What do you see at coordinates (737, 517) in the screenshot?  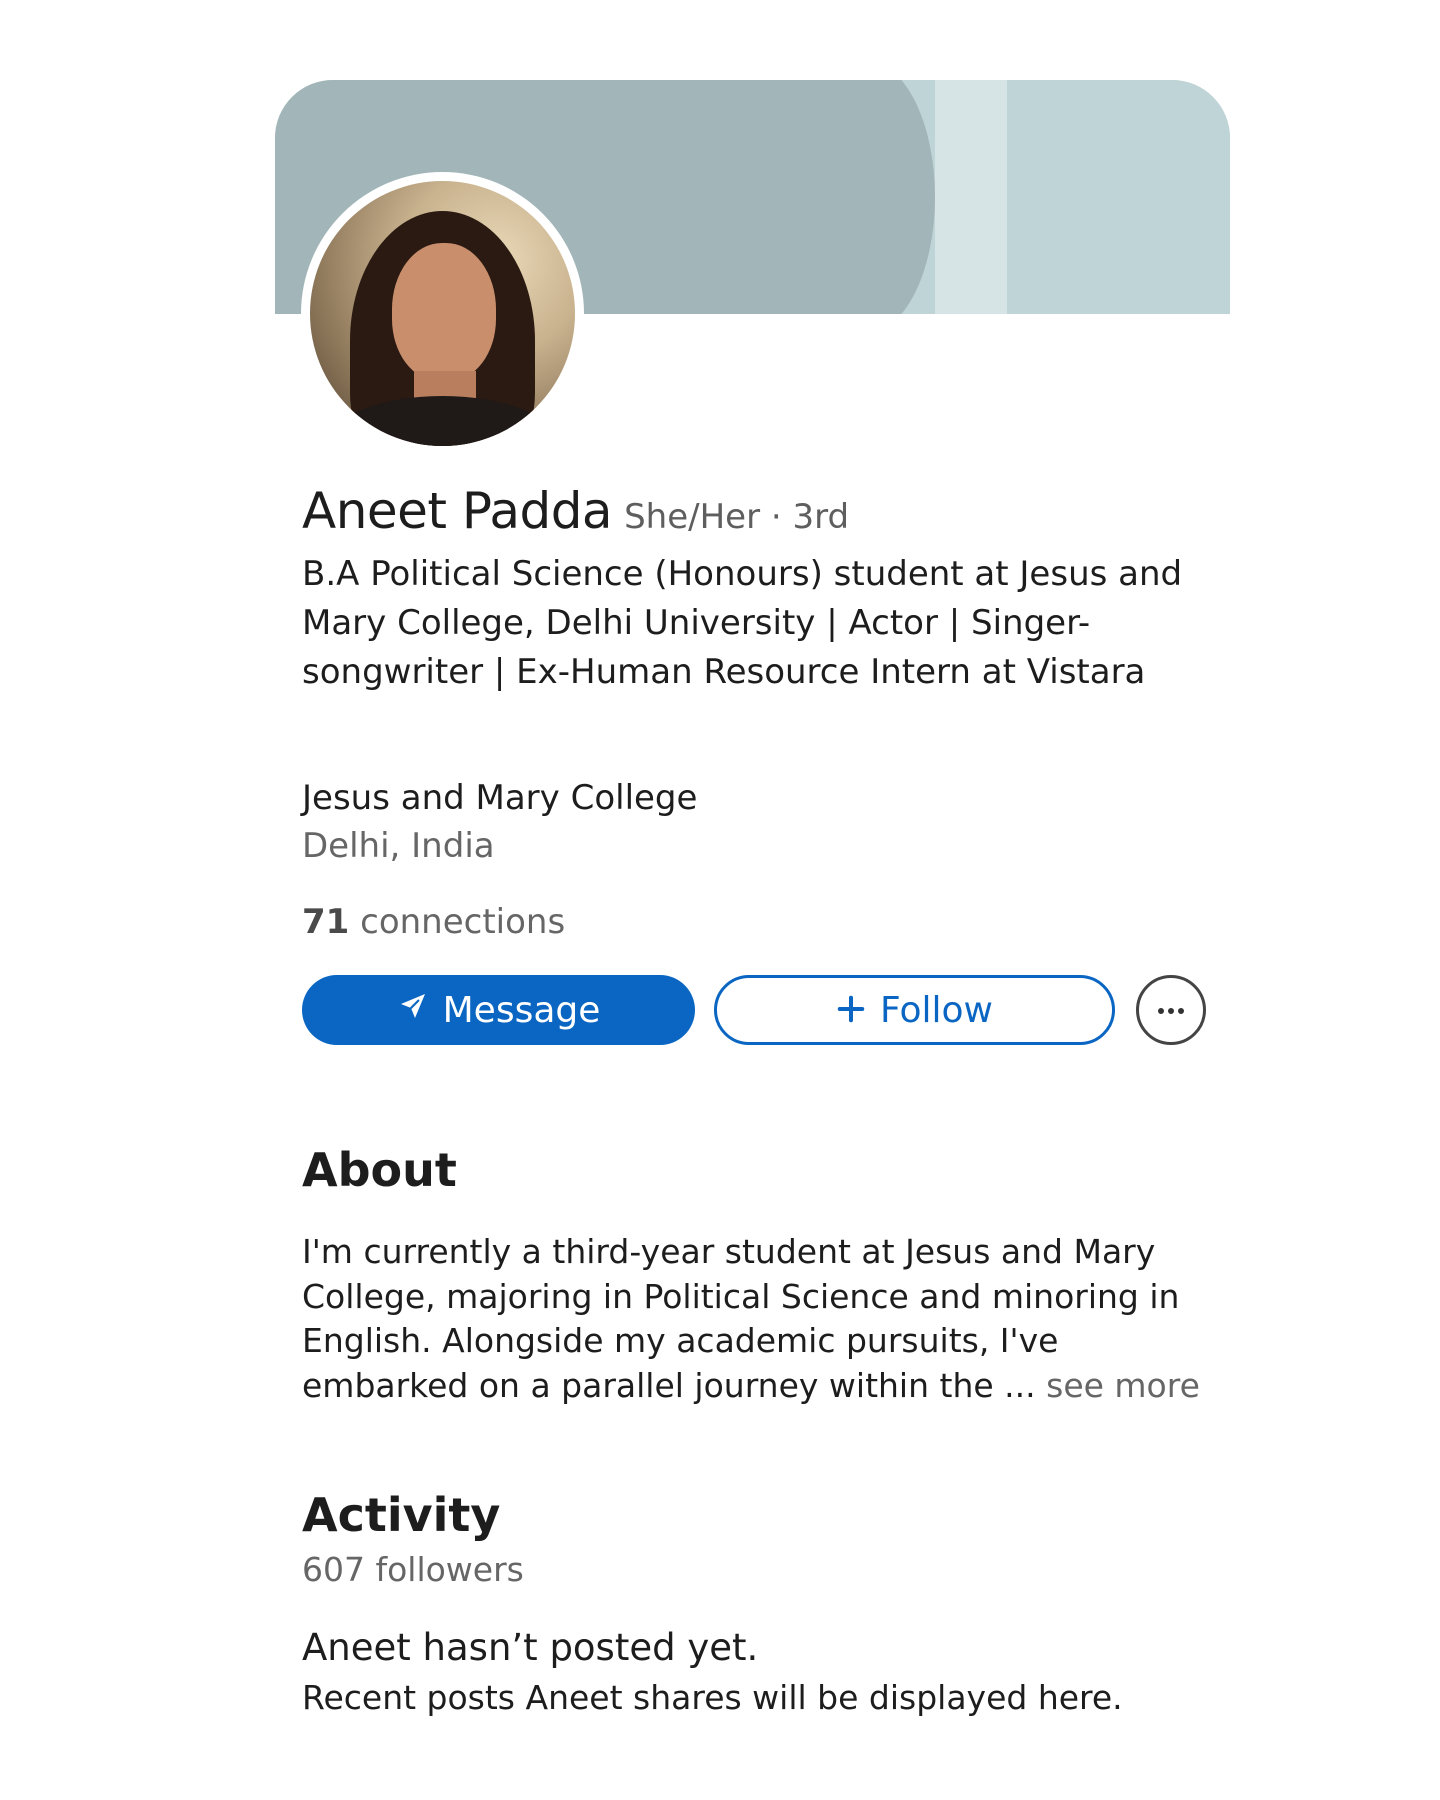 I see `pronoun-degree: She/Her · 3rd` at bounding box center [737, 517].